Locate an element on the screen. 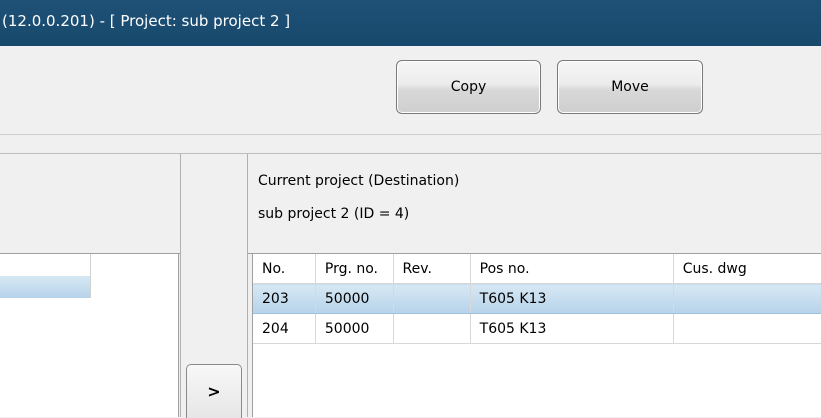  grid-header-row: No. Prg. no. Rev. Pos no. Cus. dwg is located at coordinates (537, 269).